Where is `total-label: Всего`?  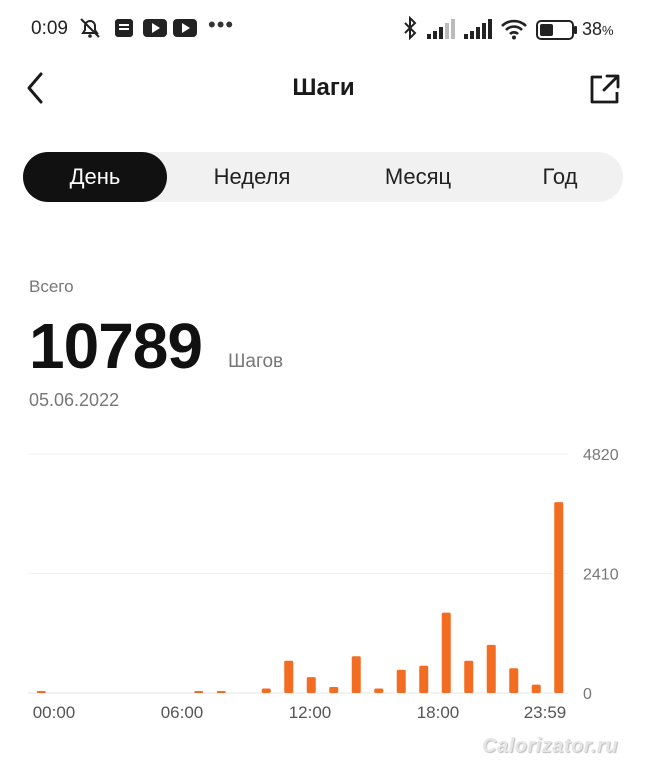
total-label: Всего is located at coordinates (51, 286).